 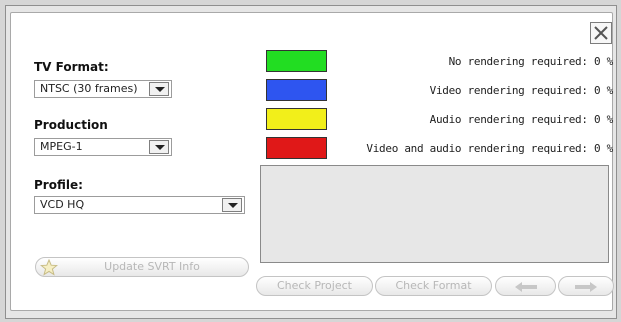 What do you see at coordinates (521, 119) in the screenshot?
I see `legend-audio-rendering: Audio rendering required: 0 %` at bounding box center [521, 119].